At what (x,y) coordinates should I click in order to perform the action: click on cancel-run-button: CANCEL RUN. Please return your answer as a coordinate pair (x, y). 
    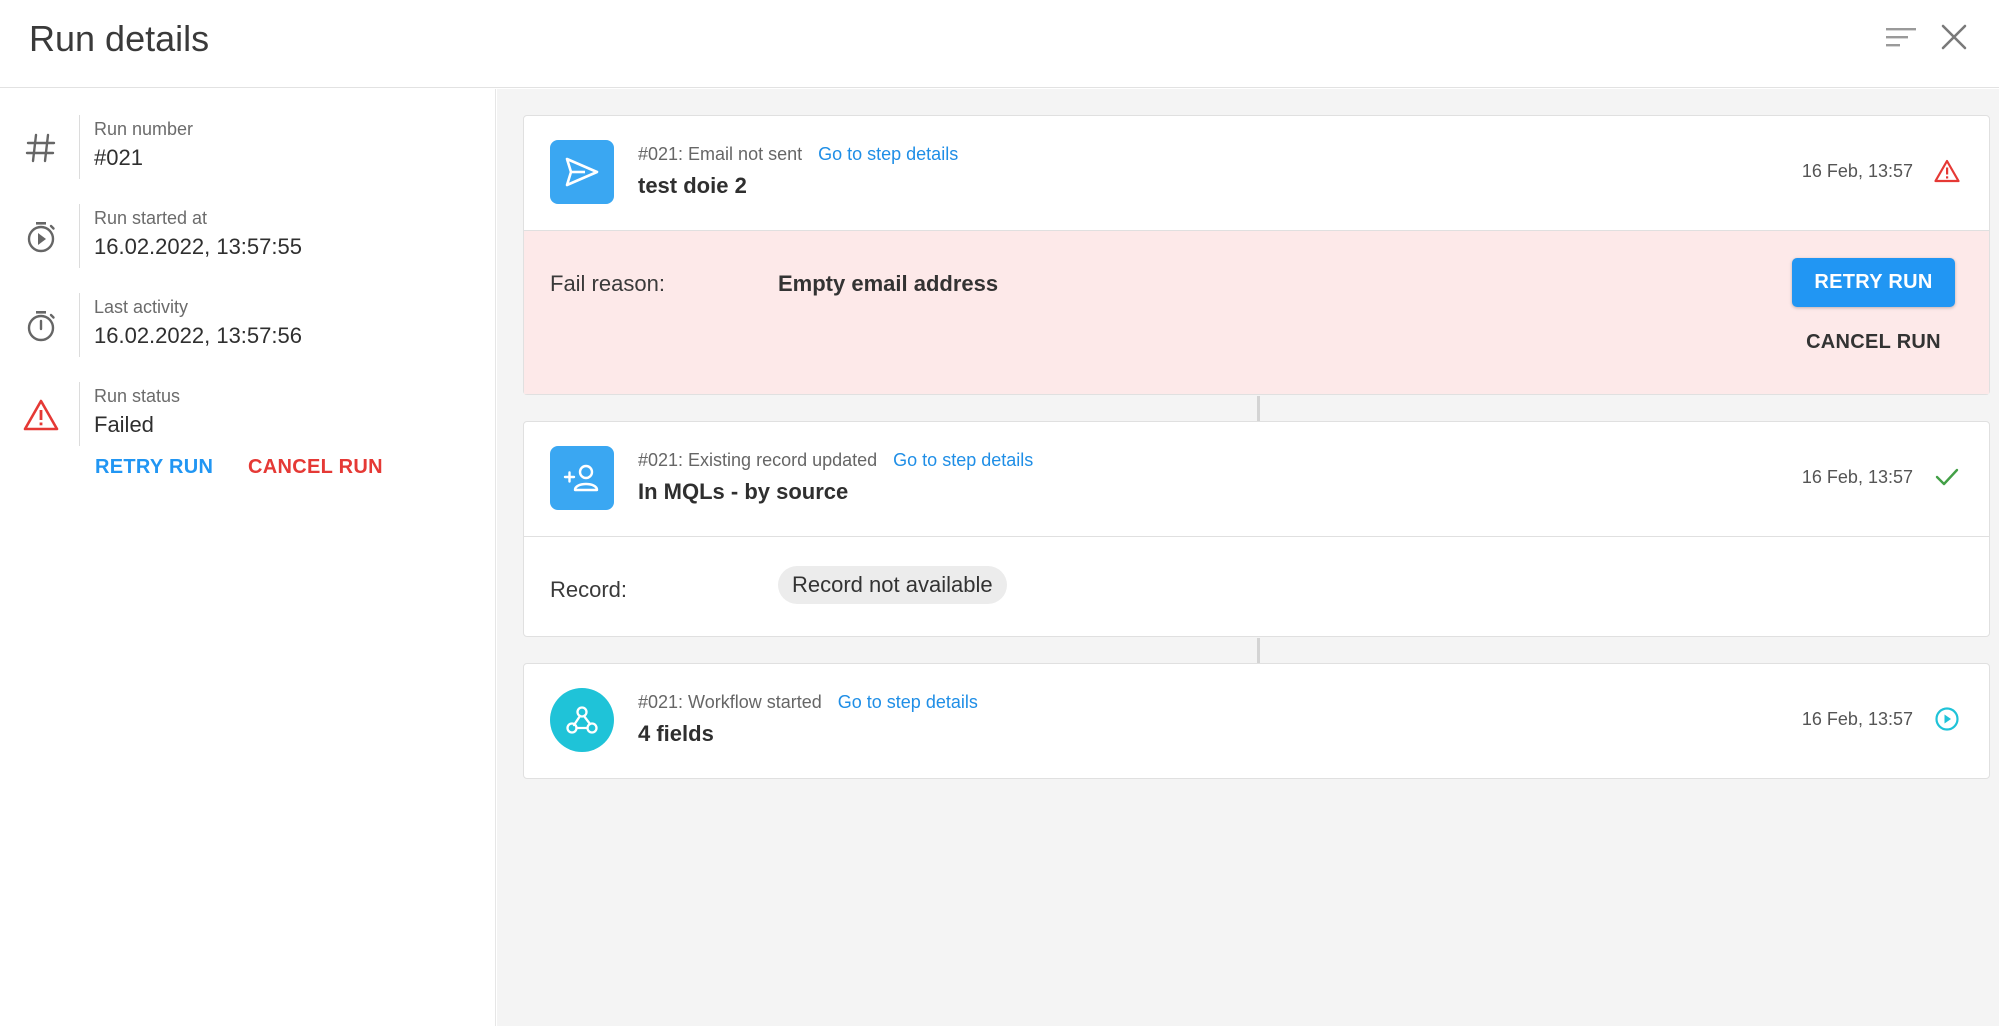
    Looking at the image, I should click on (1873, 342).